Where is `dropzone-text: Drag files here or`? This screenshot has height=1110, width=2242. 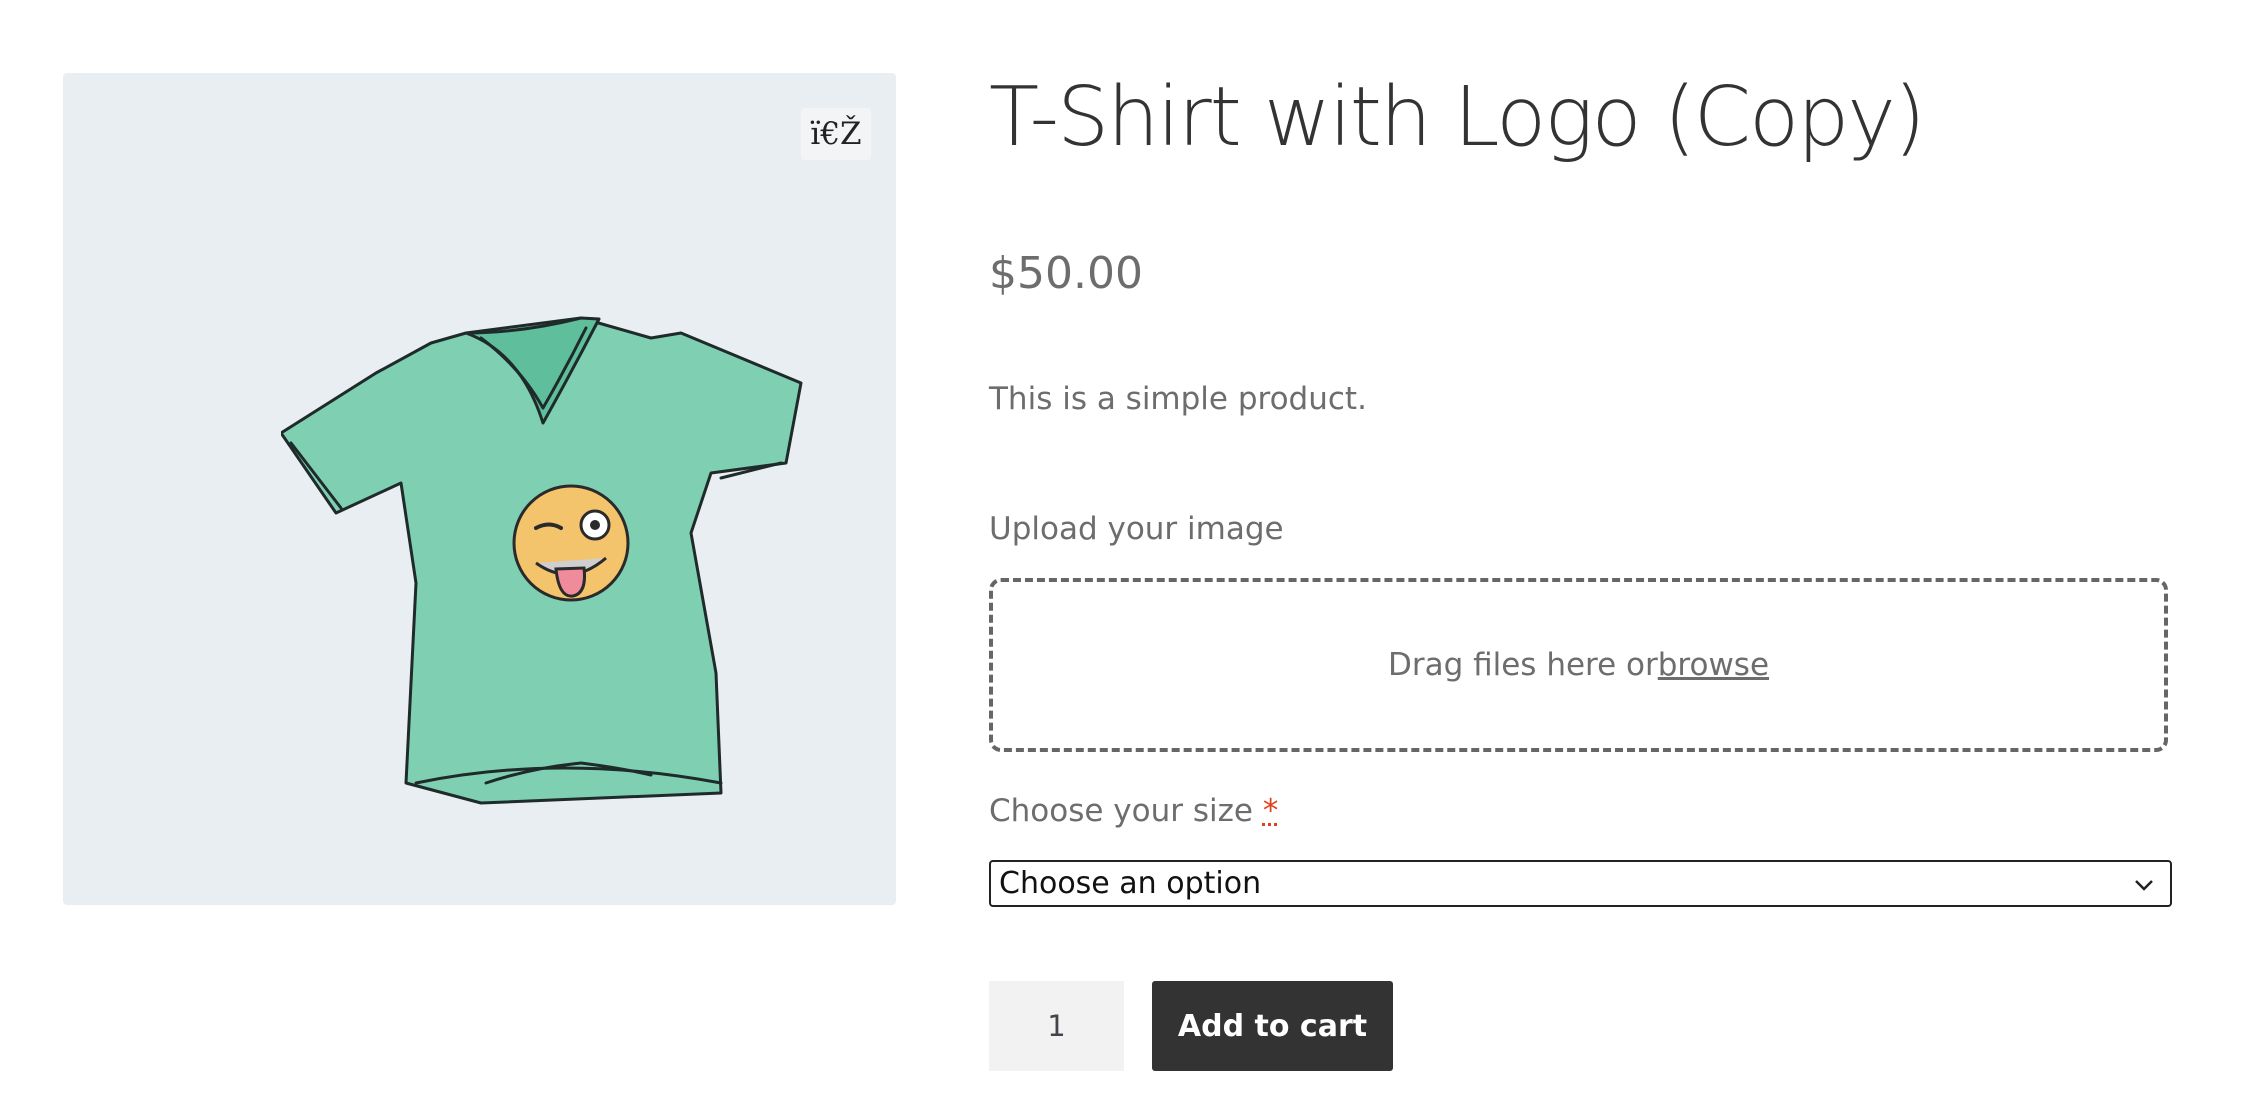
dropzone-text: Drag files here or is located at coordinates (1522, 665).